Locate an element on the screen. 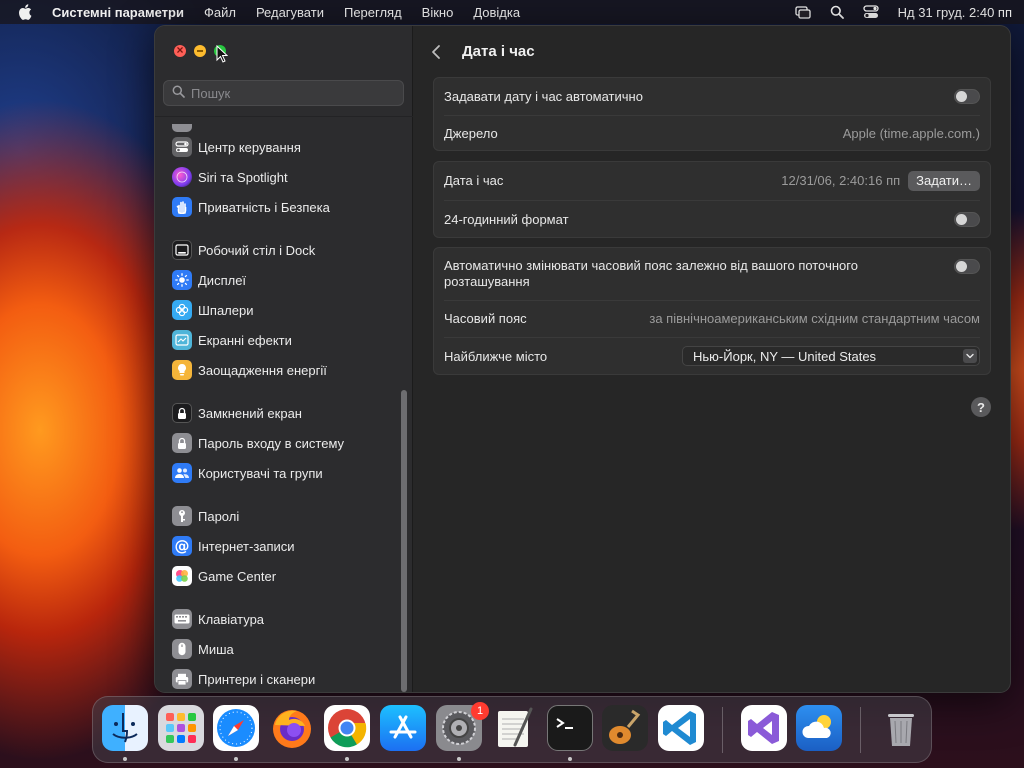  sidebar-item-lock-screen: Замкнений екран is located at coordinates (280, 413).